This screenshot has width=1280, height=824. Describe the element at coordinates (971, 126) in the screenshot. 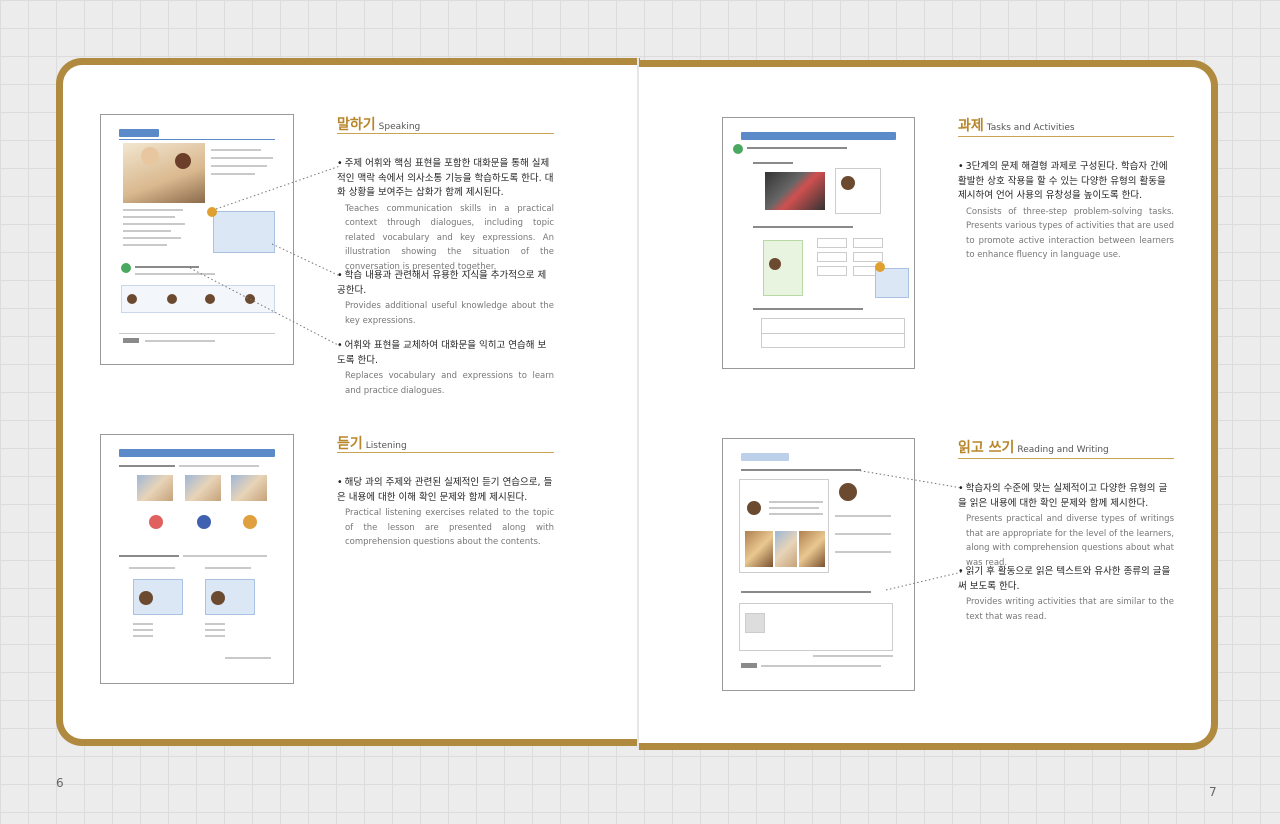

I see `tasks-title-ko: 과제` at that location.